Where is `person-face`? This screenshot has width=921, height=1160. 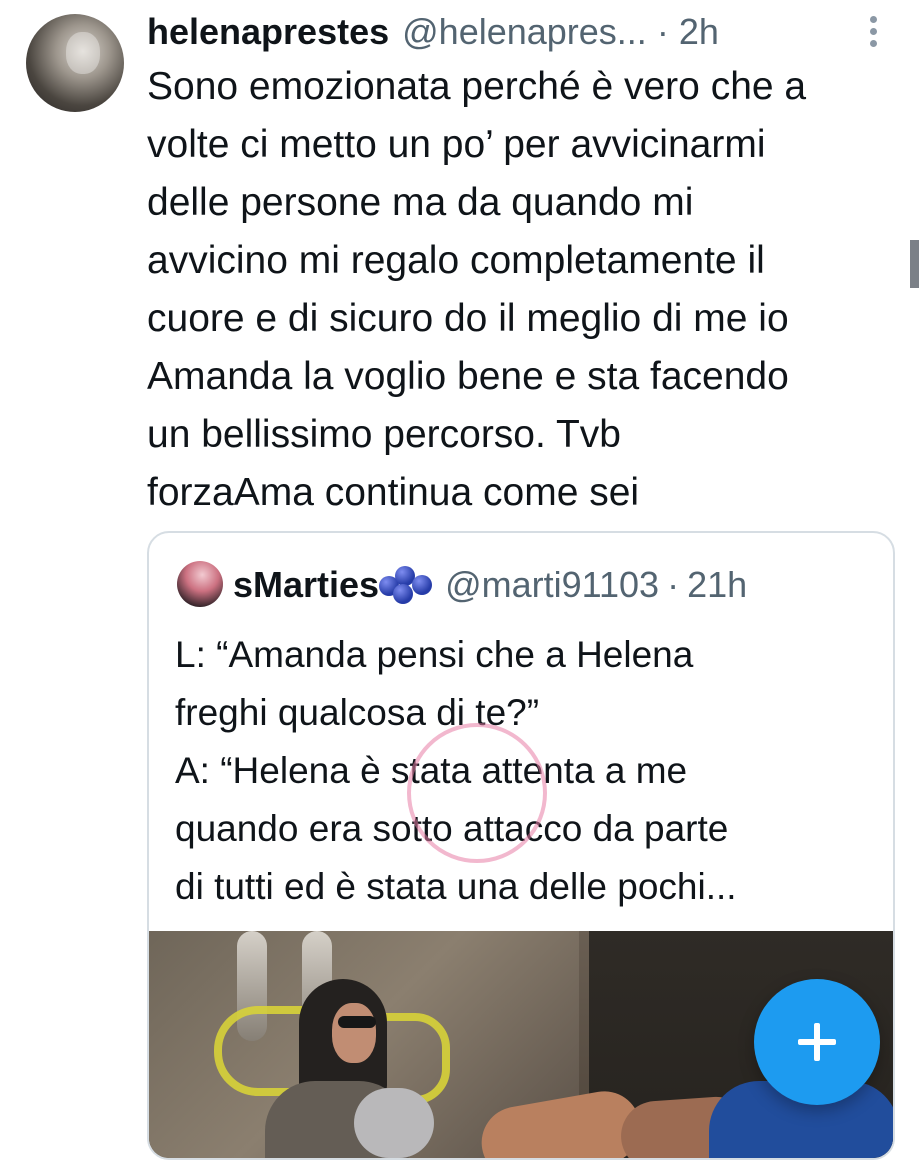 person-face is located at coordinates (354, 1033).